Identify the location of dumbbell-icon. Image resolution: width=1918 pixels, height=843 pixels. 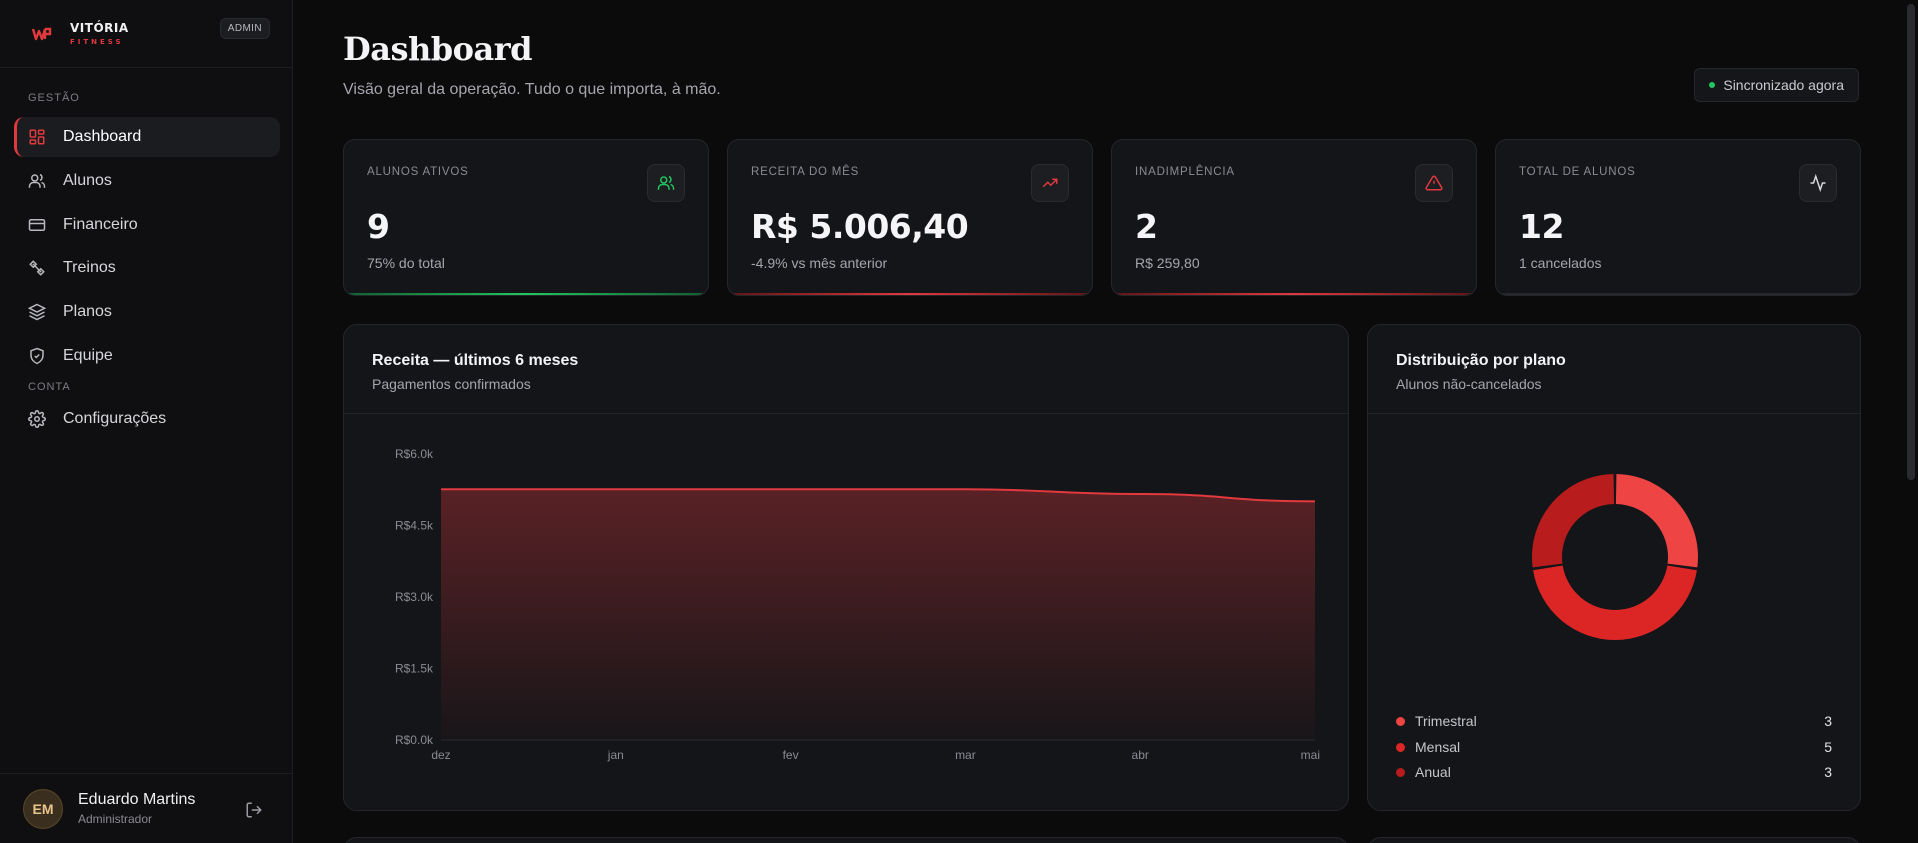
(37, 268).